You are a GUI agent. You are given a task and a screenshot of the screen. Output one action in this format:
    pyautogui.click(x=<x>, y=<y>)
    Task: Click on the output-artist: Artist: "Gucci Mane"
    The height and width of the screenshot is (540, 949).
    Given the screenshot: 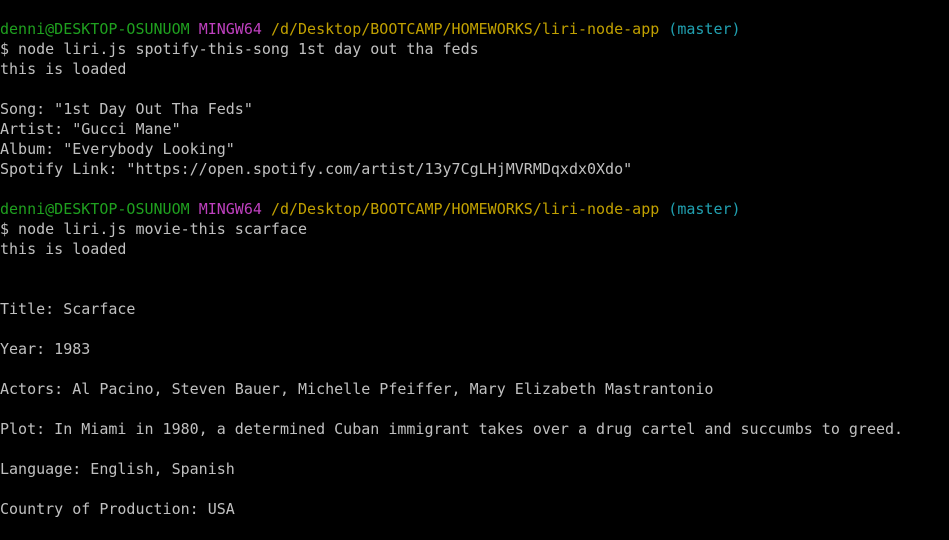 What is the action you would take?
    pyautogui.click(x=90, y=129)
    